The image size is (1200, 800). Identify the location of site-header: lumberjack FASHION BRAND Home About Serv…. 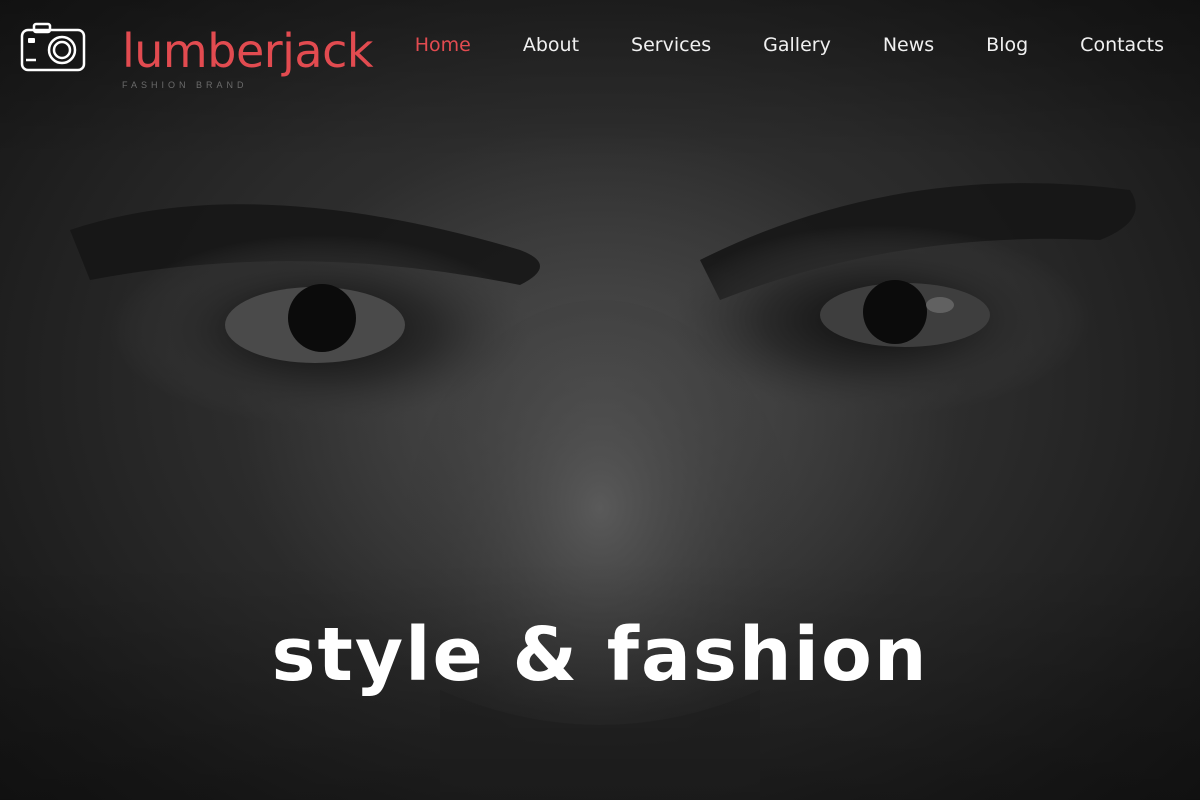
(600, 55).